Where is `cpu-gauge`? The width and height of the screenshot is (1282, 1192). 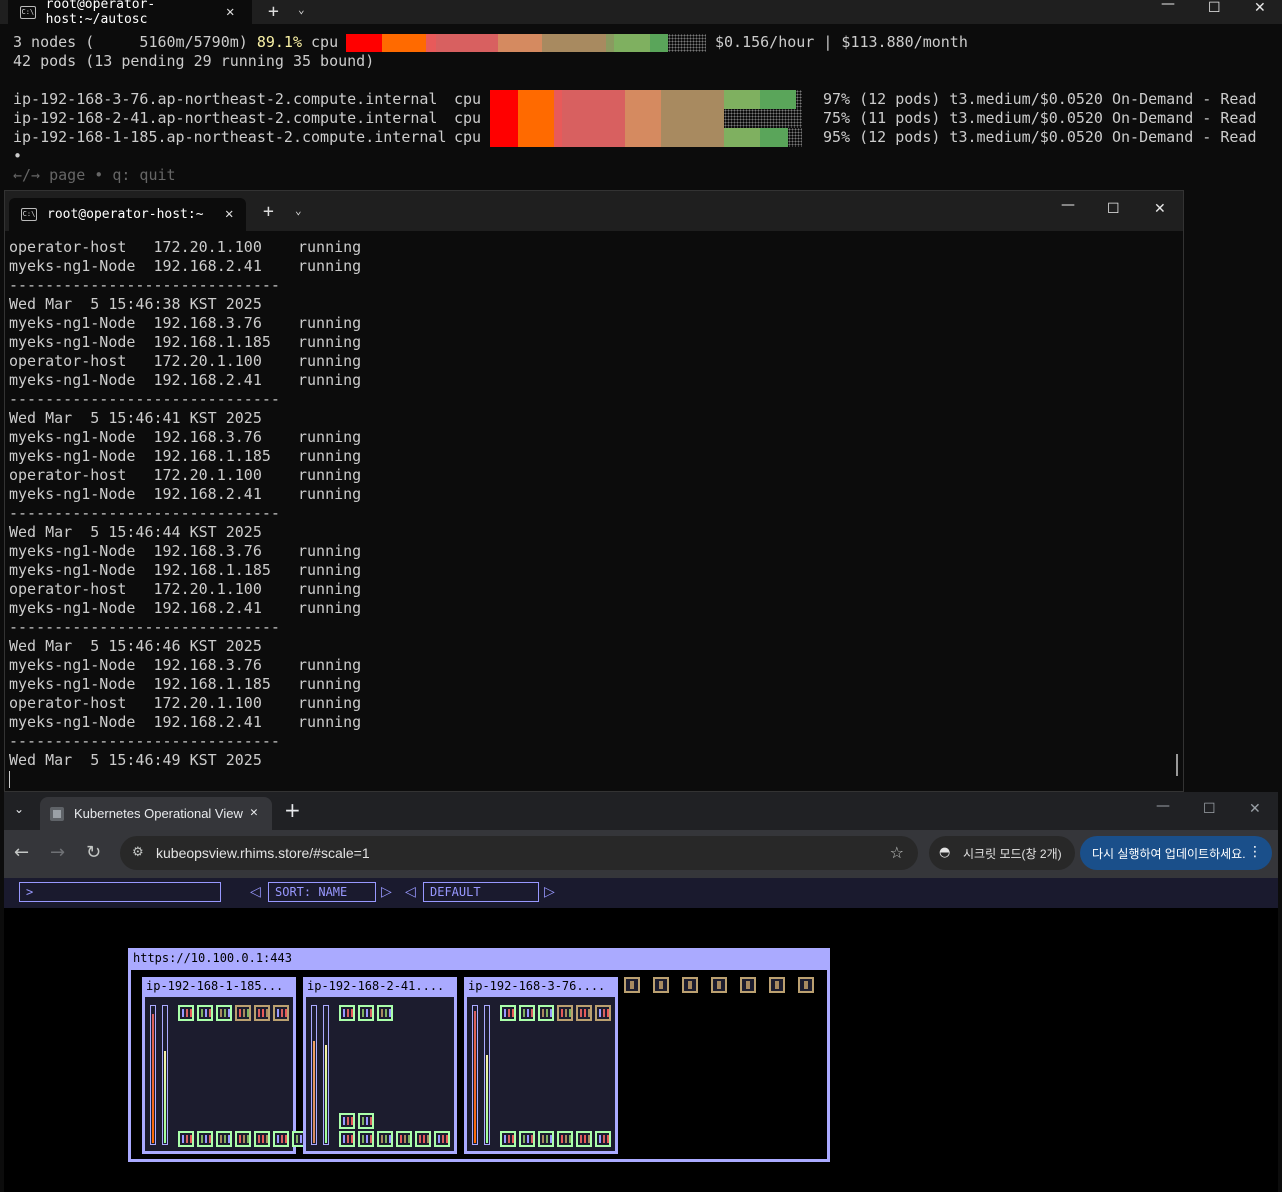
cpu-gauge is located at coordinates (475, 1075).